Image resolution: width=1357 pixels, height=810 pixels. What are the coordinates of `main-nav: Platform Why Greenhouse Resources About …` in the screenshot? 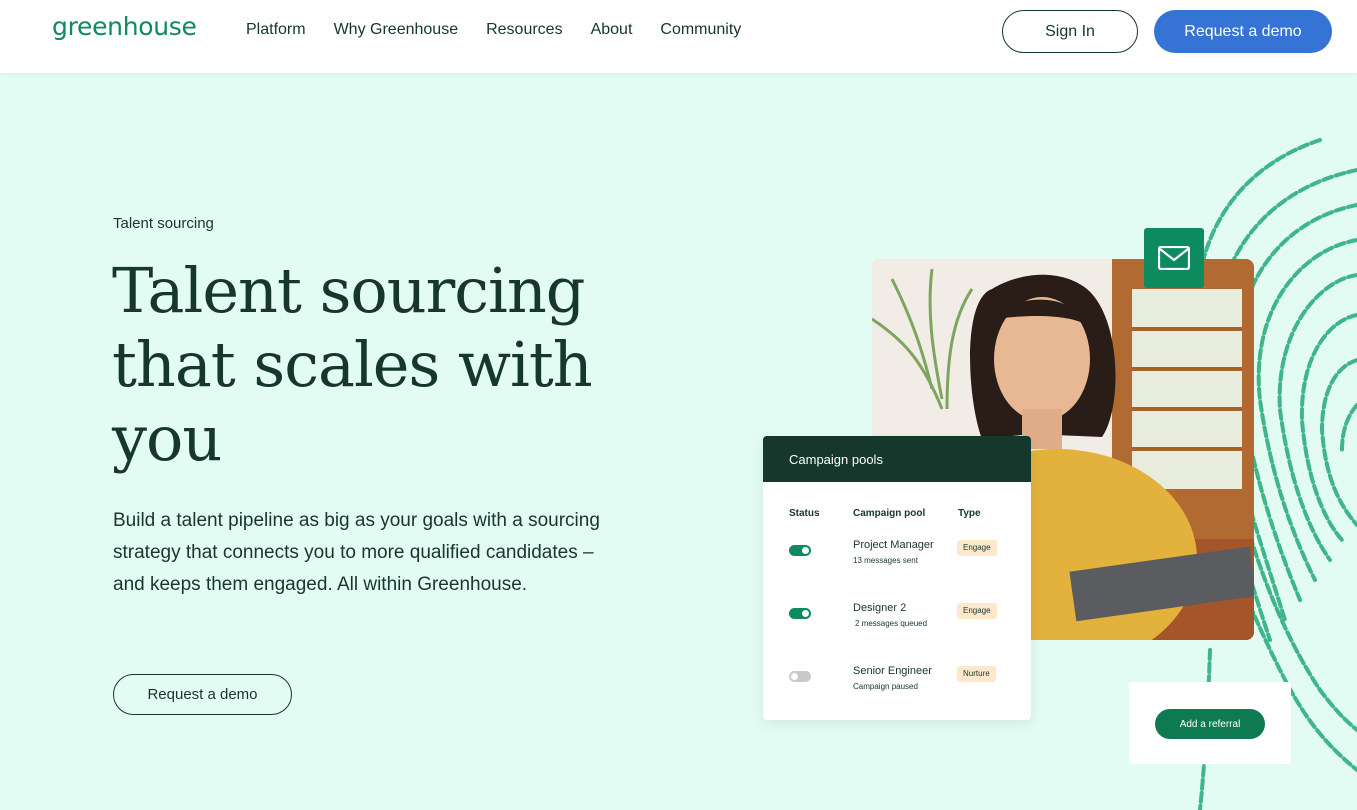 It's located at (507, 30).